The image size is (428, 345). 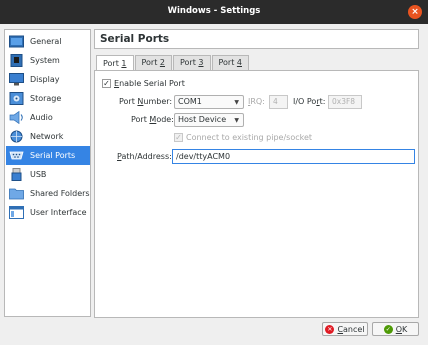 I want to click on connect-existing-checkbox: ✓, so click(x=178, y=137).